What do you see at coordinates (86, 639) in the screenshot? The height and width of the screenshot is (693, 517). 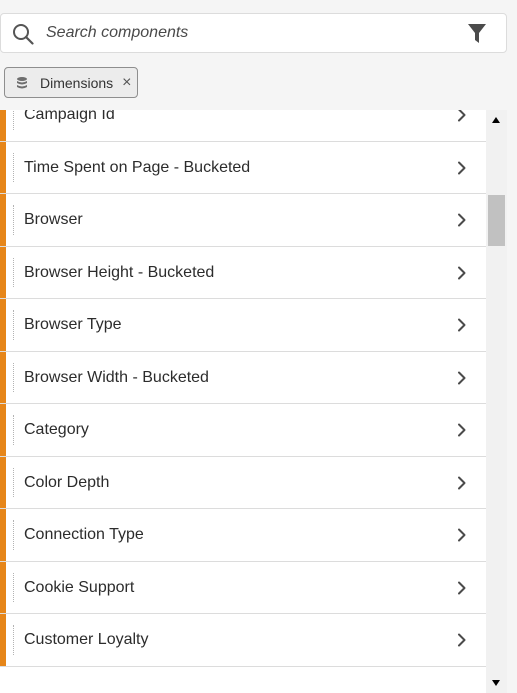 I see `list-item-label: Customer Loyalty` at bounding box center [86, 639].